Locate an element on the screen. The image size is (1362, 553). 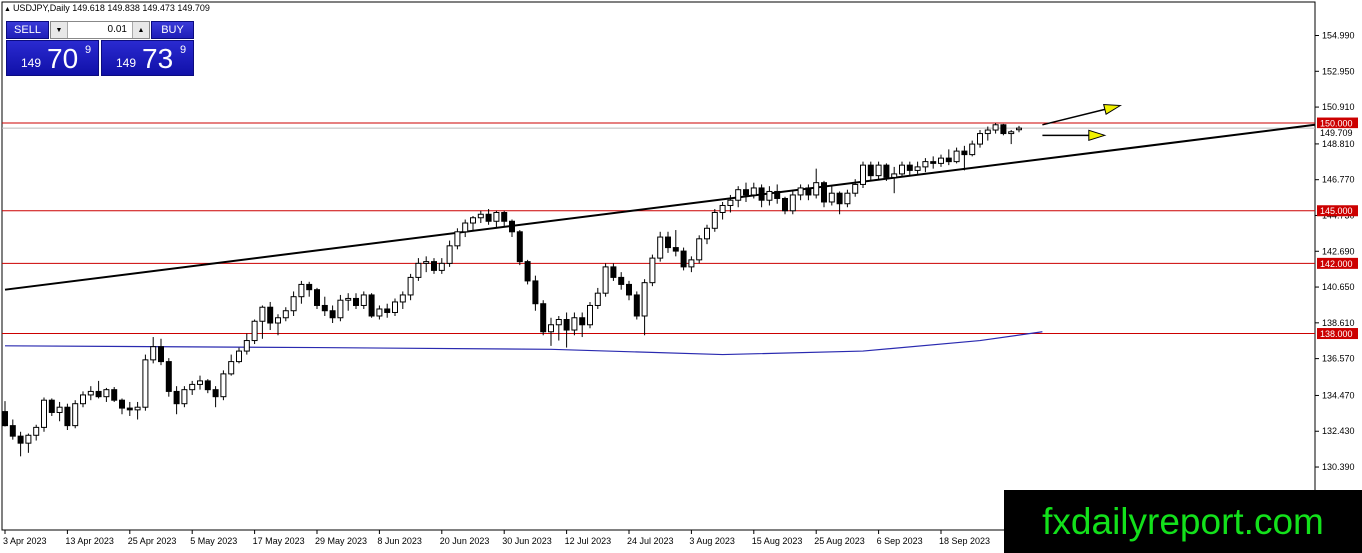
y-tick-label: 134.470 is located at coordinates (1338, 395).